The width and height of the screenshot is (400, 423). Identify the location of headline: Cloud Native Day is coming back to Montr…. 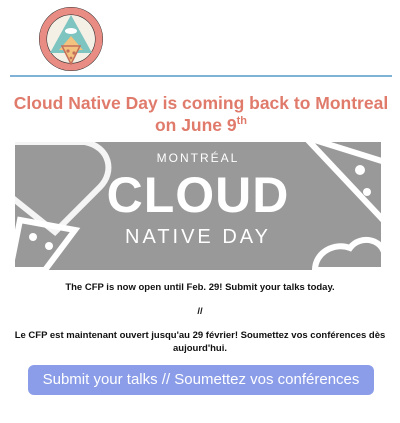
(201, 114).